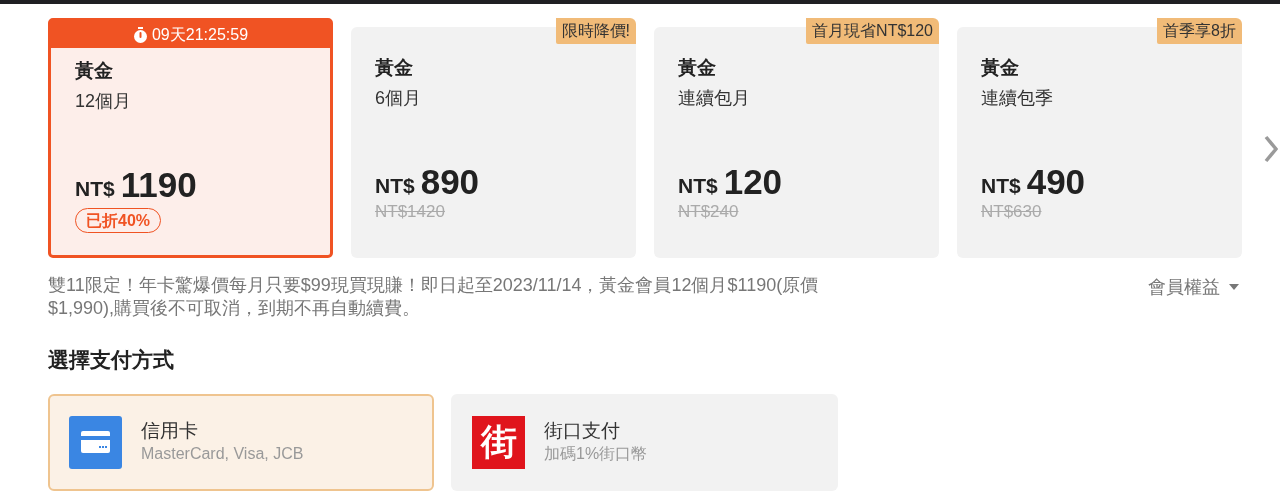  Describe the element at coordinates (1012, 212) in the screenshot. I see `original-price: NT$630` at that location.